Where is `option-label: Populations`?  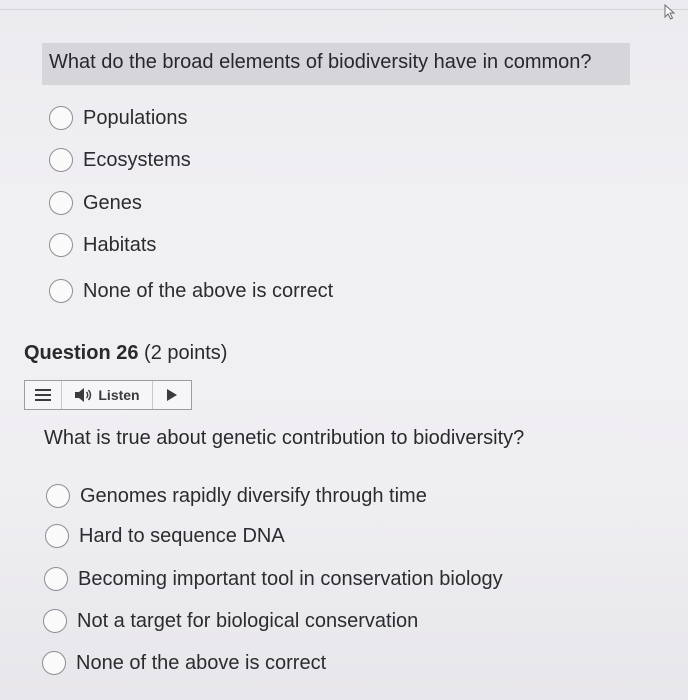 option-label: Populations is located at coordinates (135, 117).